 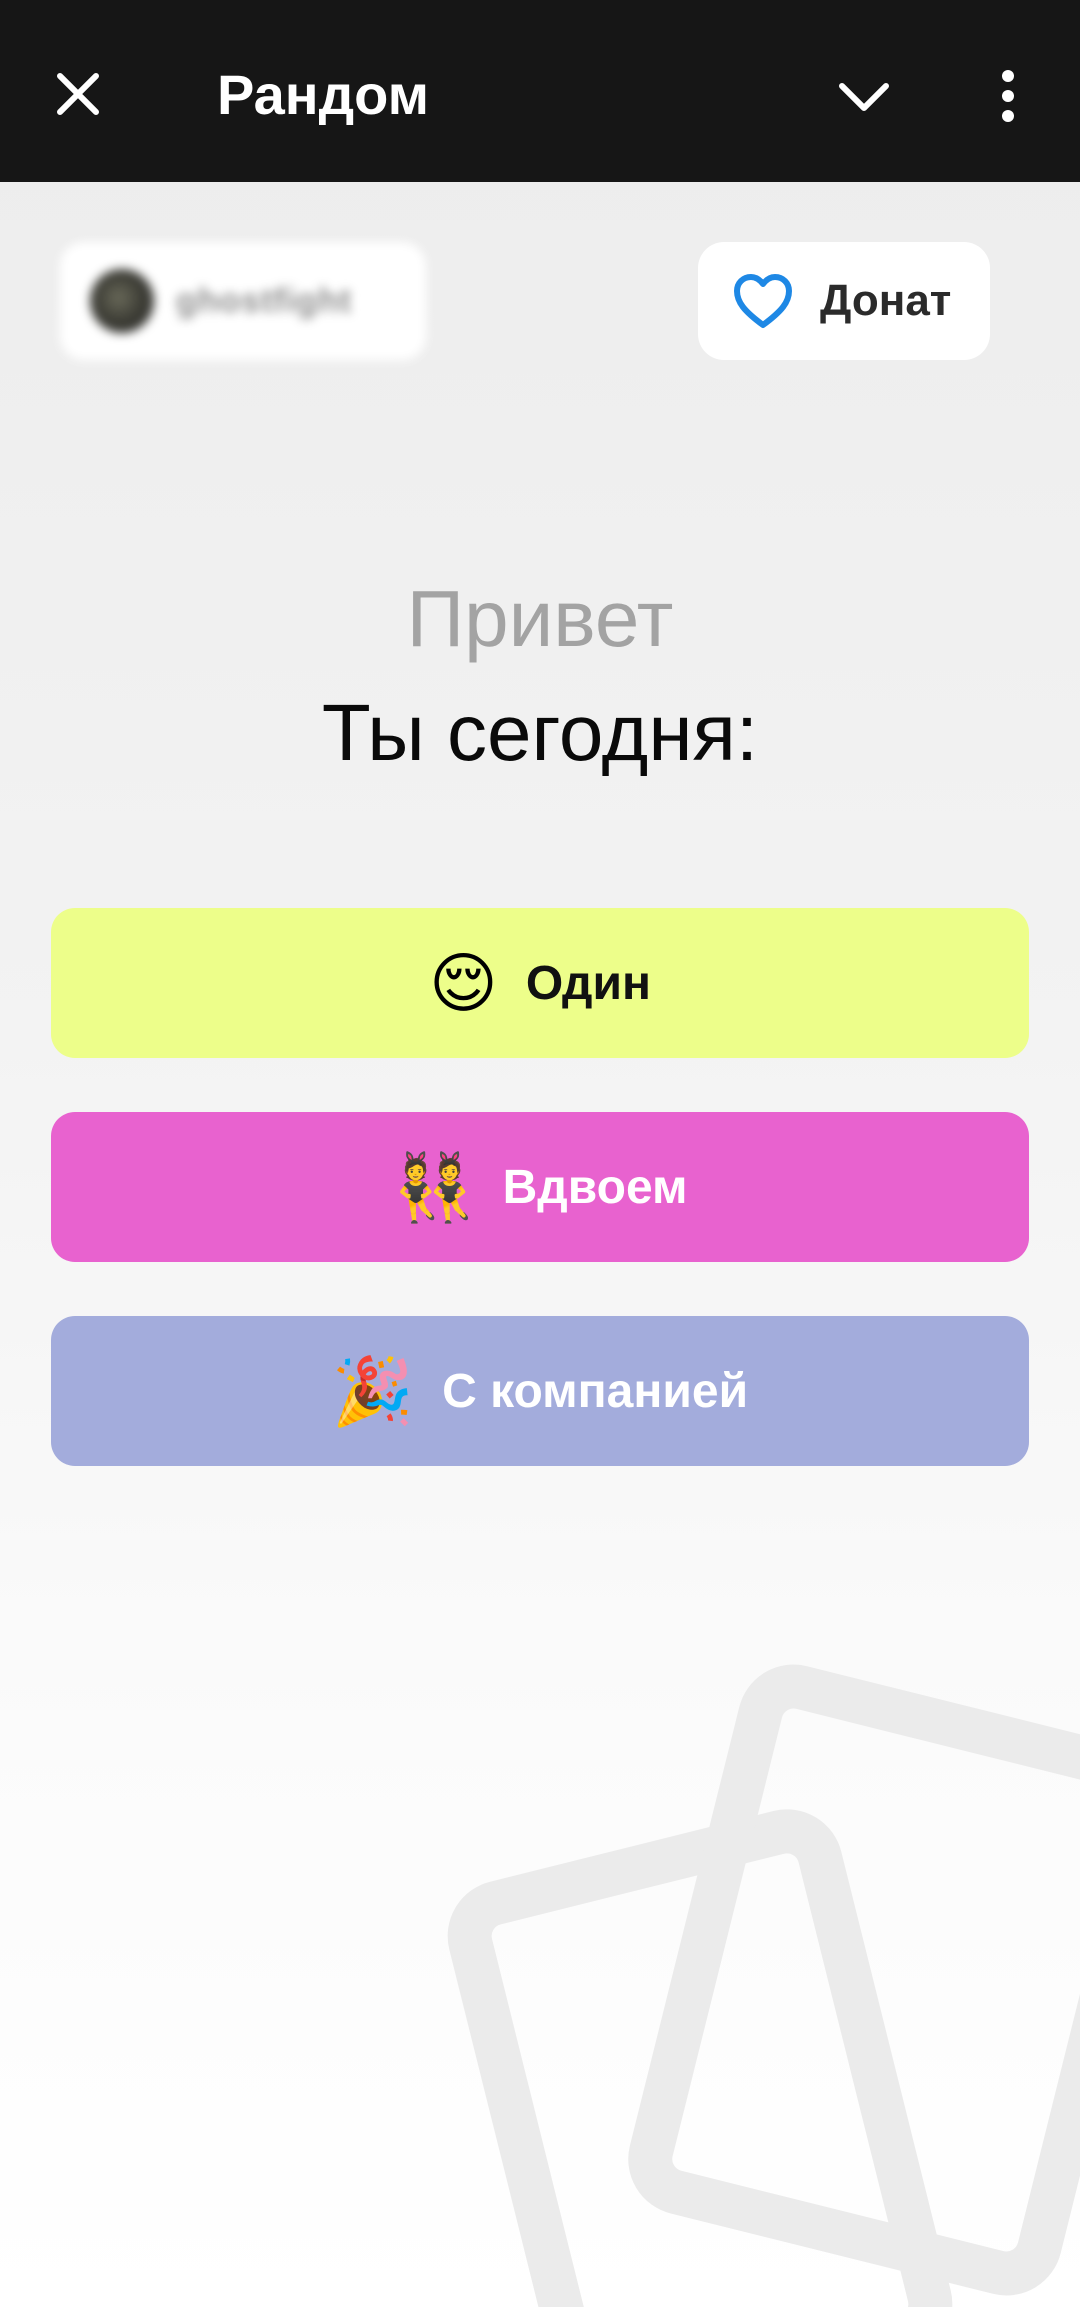 What do you see at coordinates (595, 1187) in the screenshot?
I see `mode-duo-label: Вдвоем` at bounding box center [595, 1187].